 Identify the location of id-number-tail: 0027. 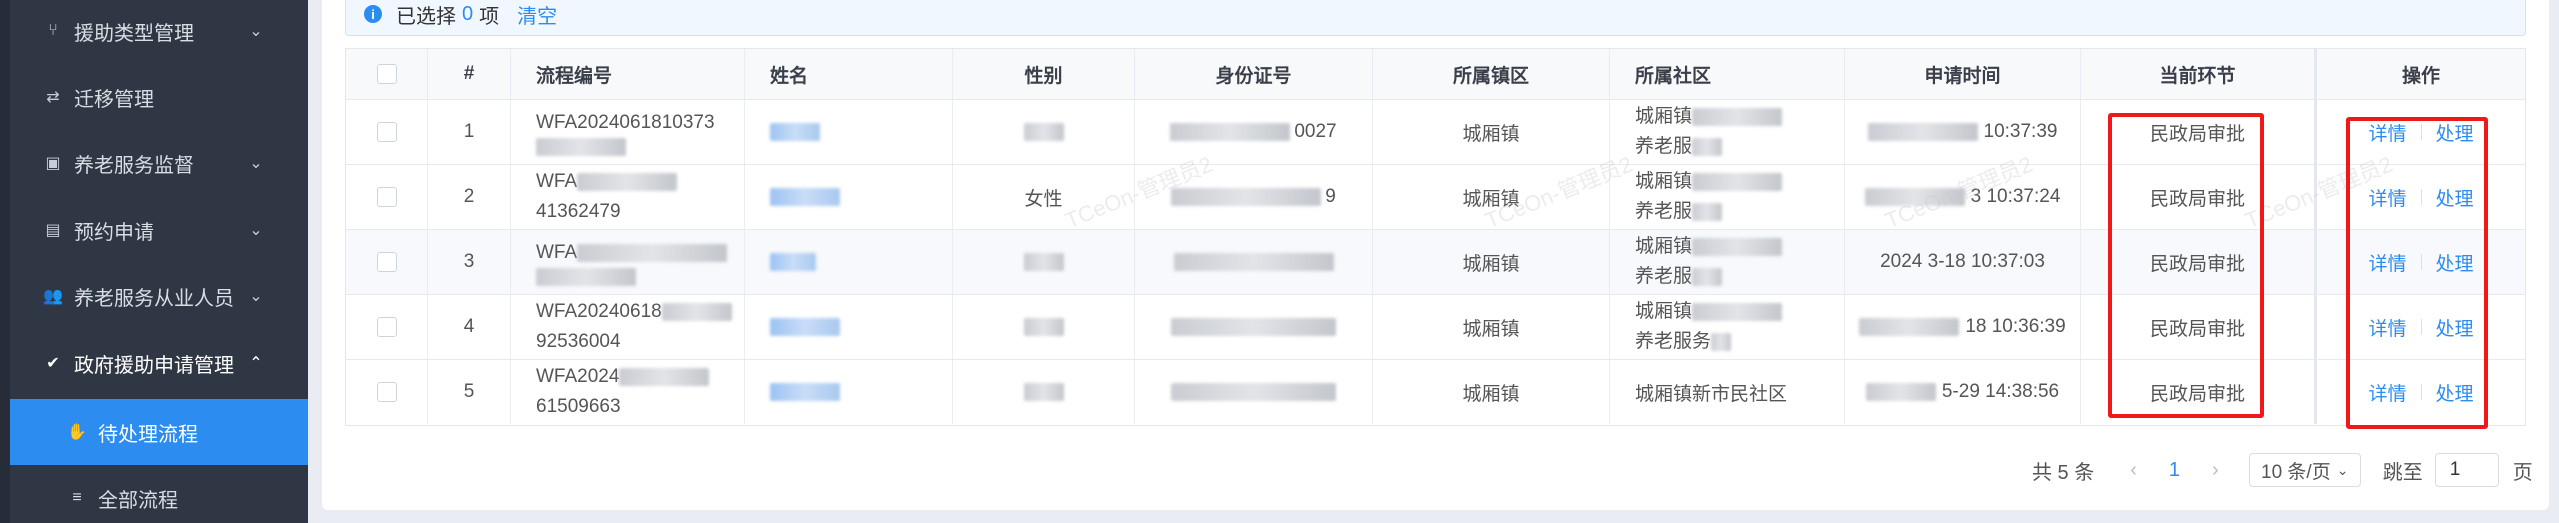
(1315, 131).